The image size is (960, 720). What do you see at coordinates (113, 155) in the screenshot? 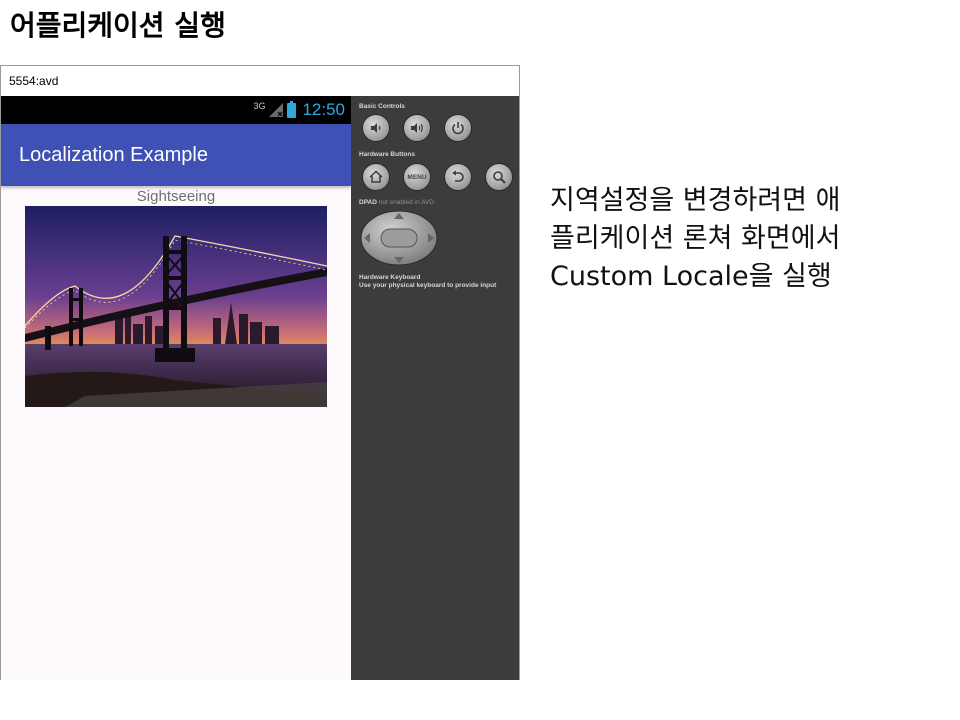
I see `app-title: Localization Example` at bounding box center [113, 155].